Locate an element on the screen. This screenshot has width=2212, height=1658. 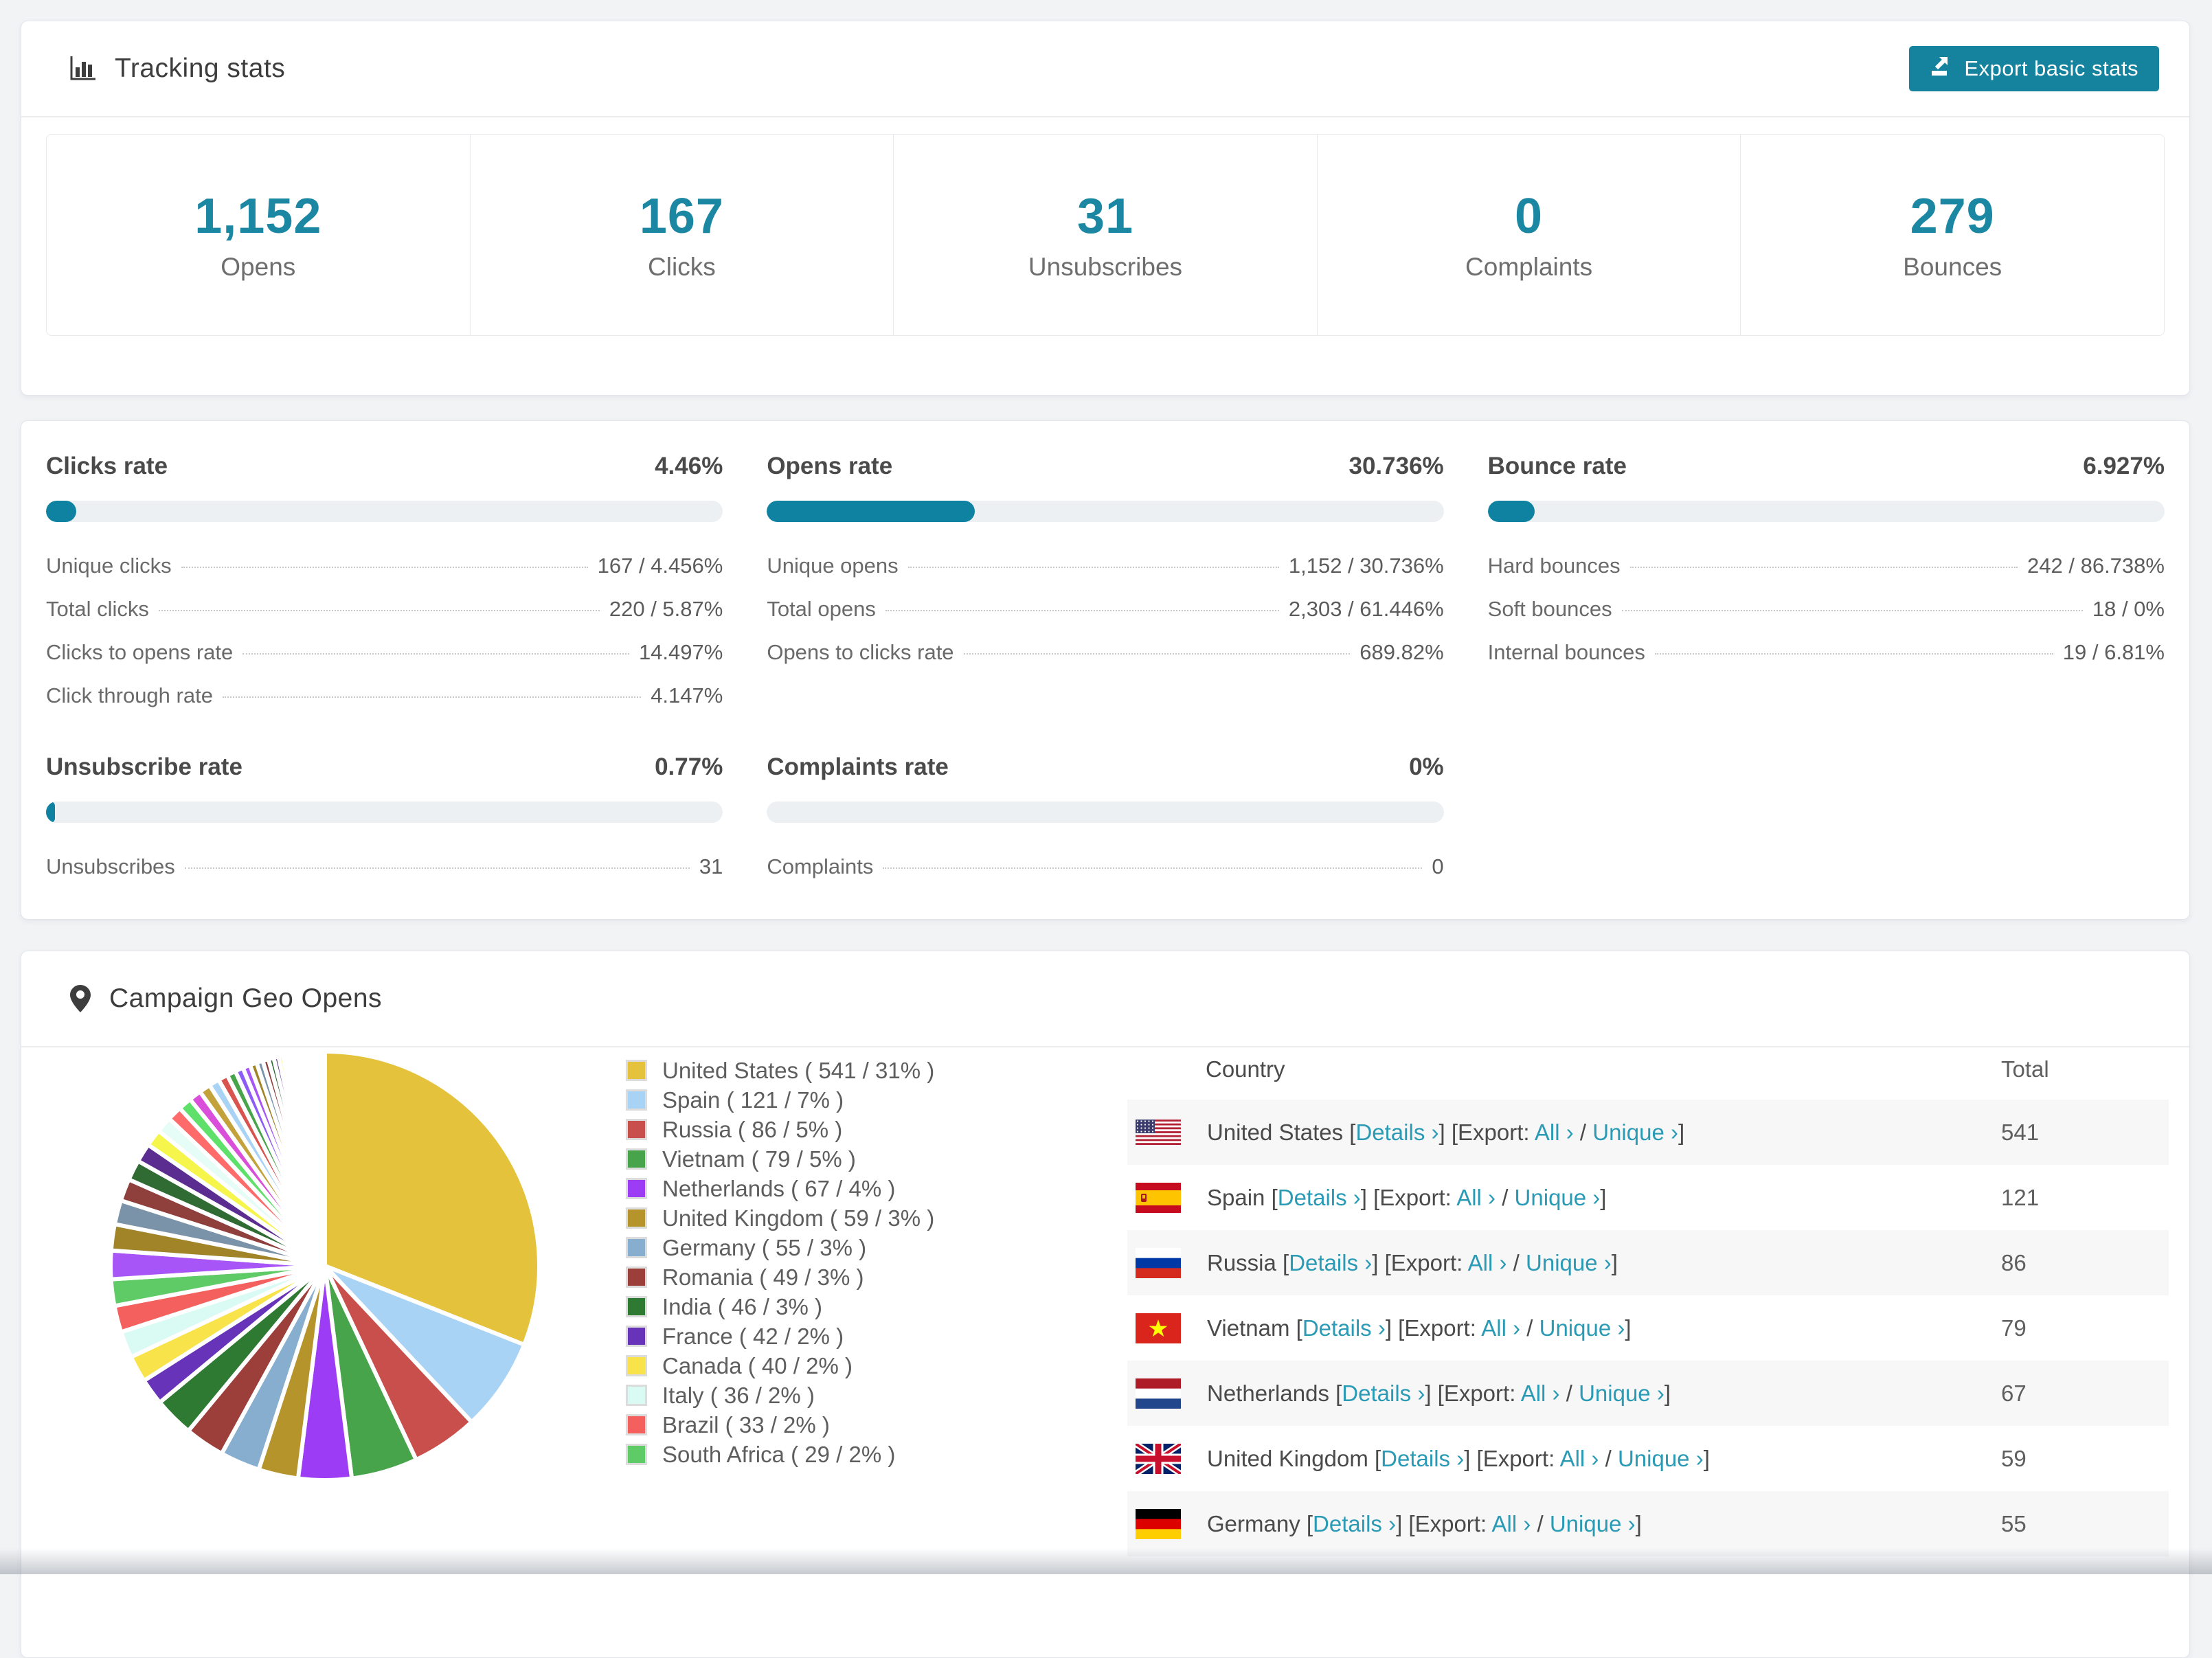
flag-ru-icon is located at coordinates (1158, 1262).